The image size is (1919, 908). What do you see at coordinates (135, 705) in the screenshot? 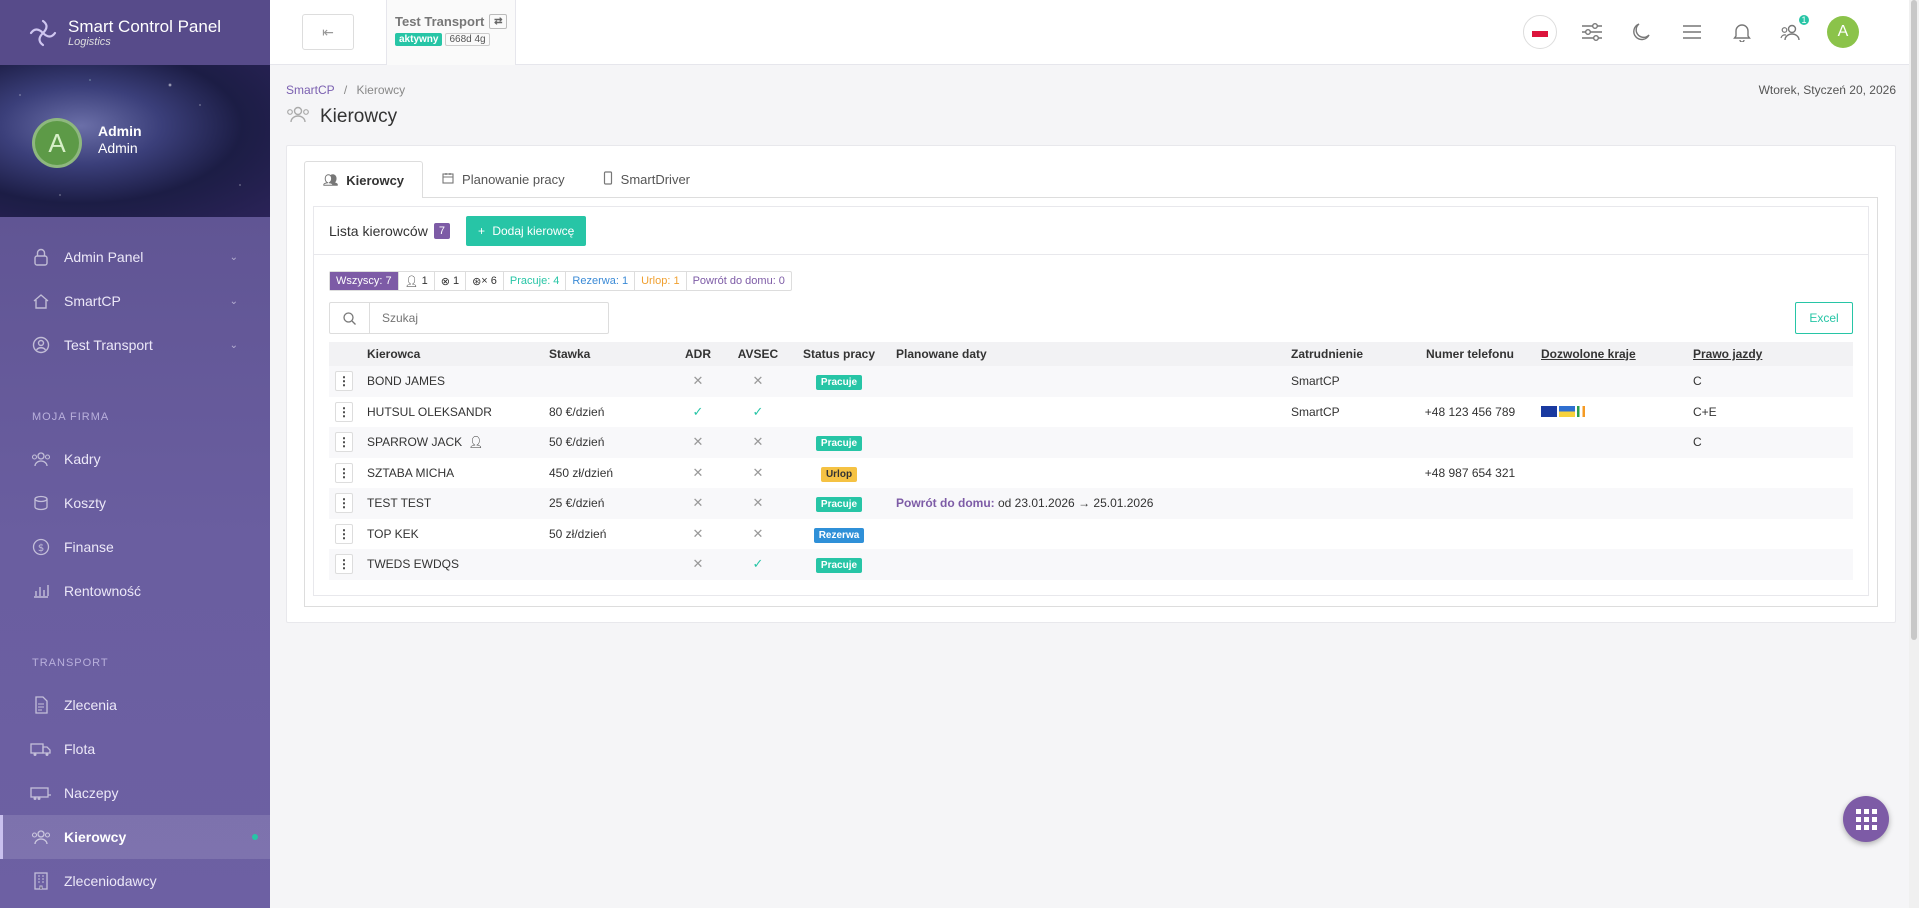
I see `sidebar-item-zlecenia: Zlecenia` at bounding box center [135, 705].